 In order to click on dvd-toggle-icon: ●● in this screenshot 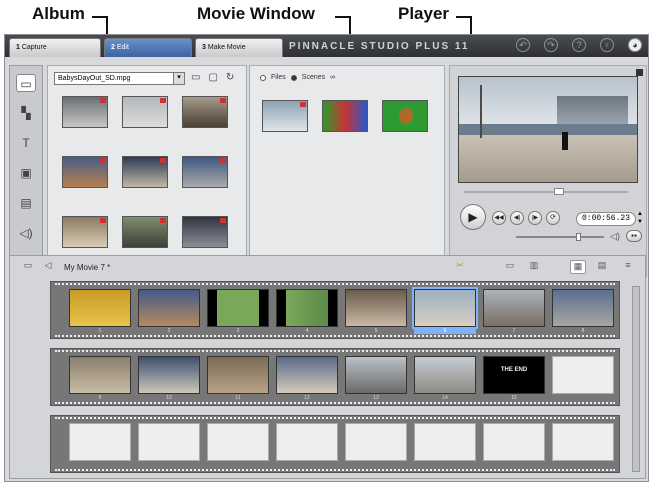, I will do `click(634, 236)`.